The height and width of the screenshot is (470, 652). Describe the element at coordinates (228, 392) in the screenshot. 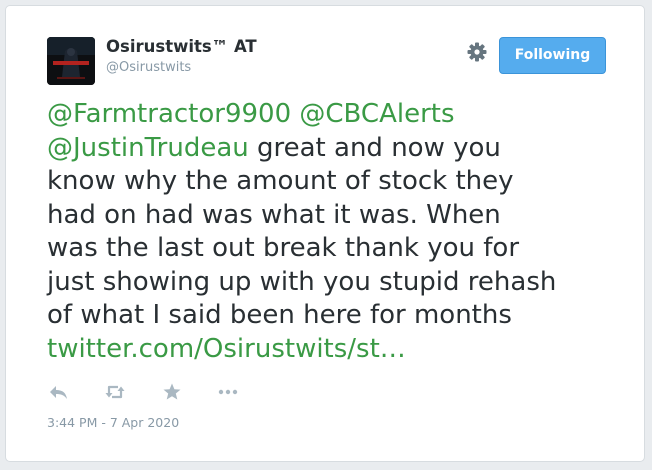

I see `more-icon` at that location.